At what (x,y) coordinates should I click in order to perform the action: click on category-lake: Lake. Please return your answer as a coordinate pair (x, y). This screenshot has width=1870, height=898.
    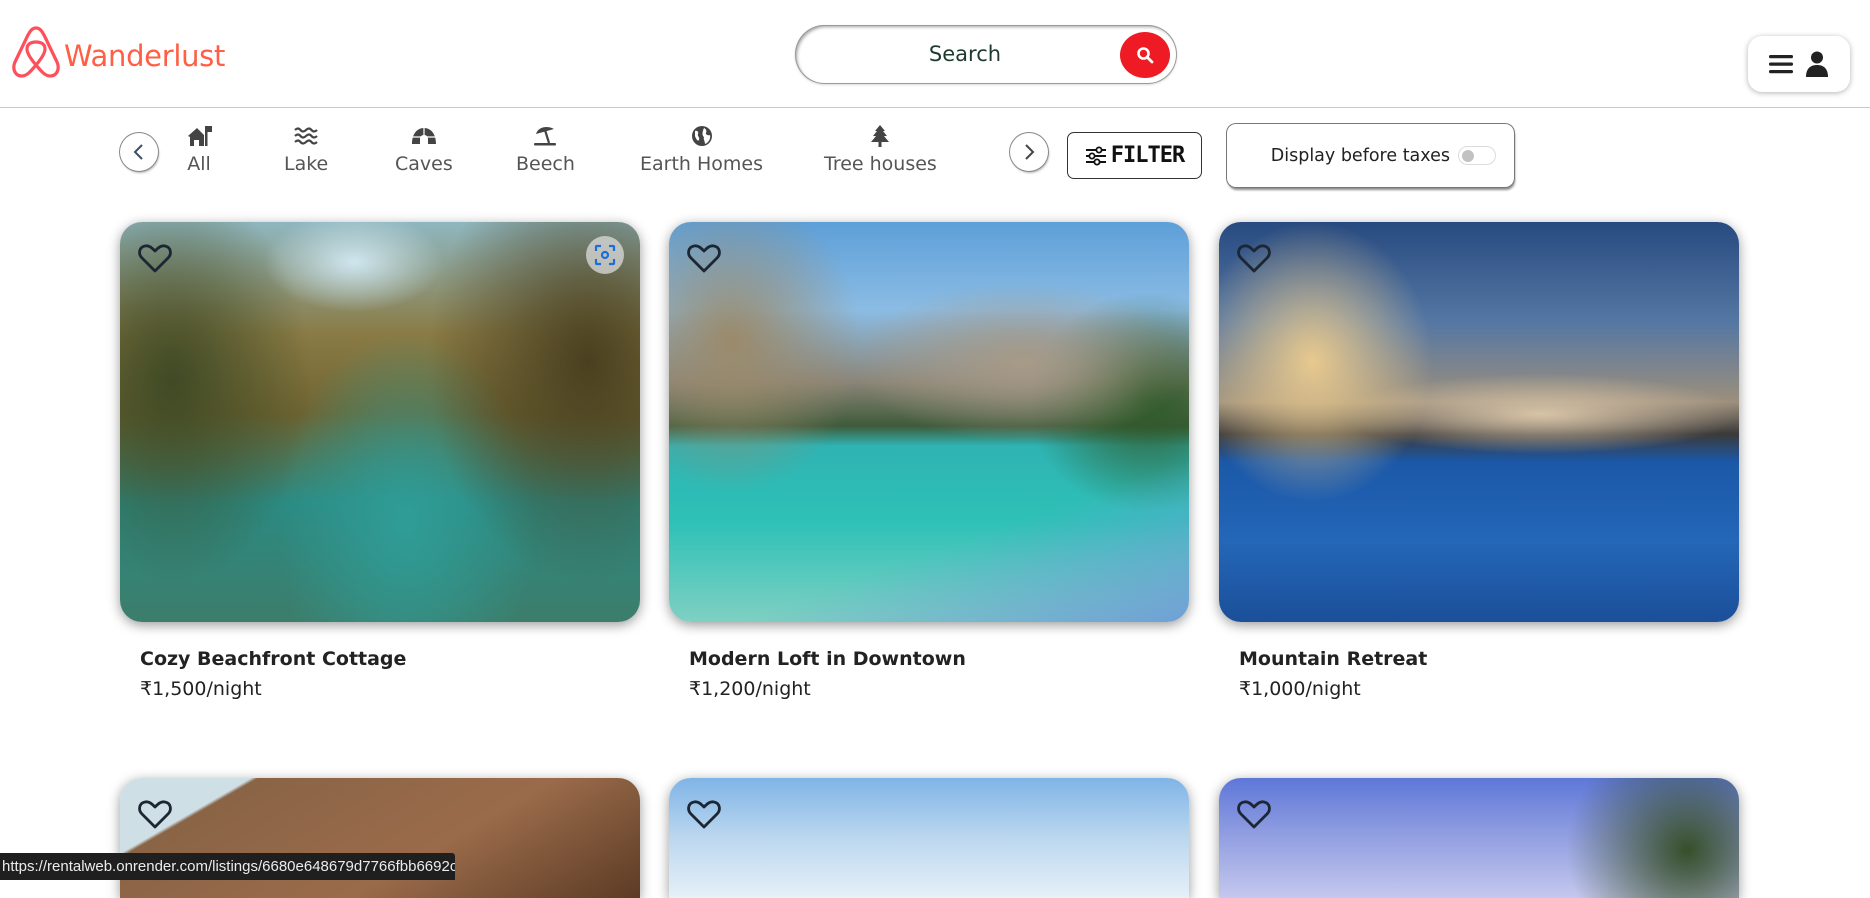
    Looking at the image, I should click on (306, 149).